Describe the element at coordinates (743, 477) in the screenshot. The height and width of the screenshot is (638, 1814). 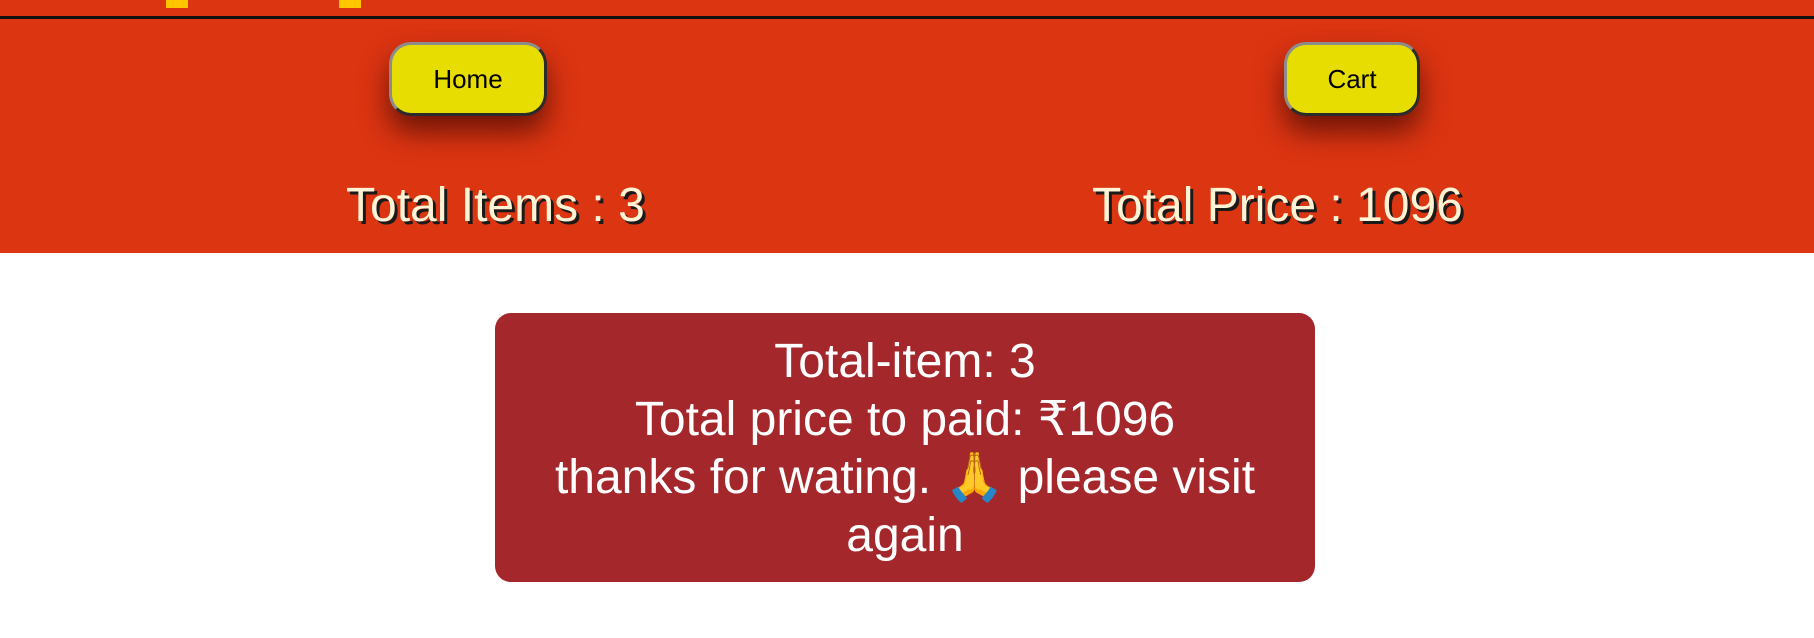
I see `thanks-text: thanks for wating.` at that location.